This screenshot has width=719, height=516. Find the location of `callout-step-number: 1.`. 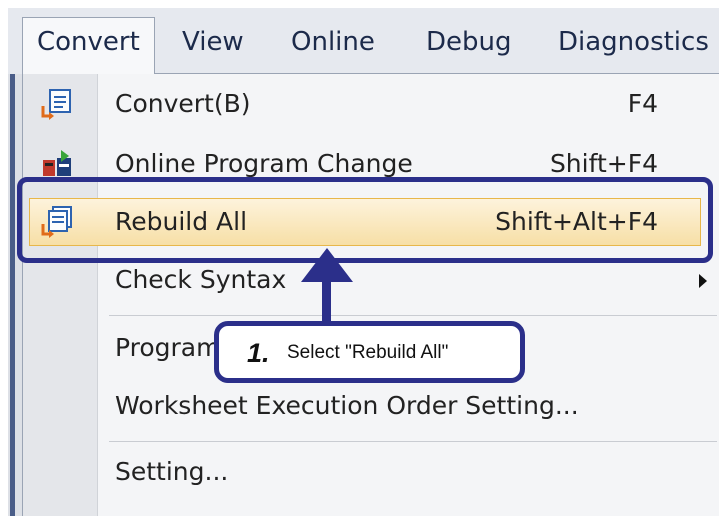

callout-step-number: 1. is located at coordinates (258, 353).